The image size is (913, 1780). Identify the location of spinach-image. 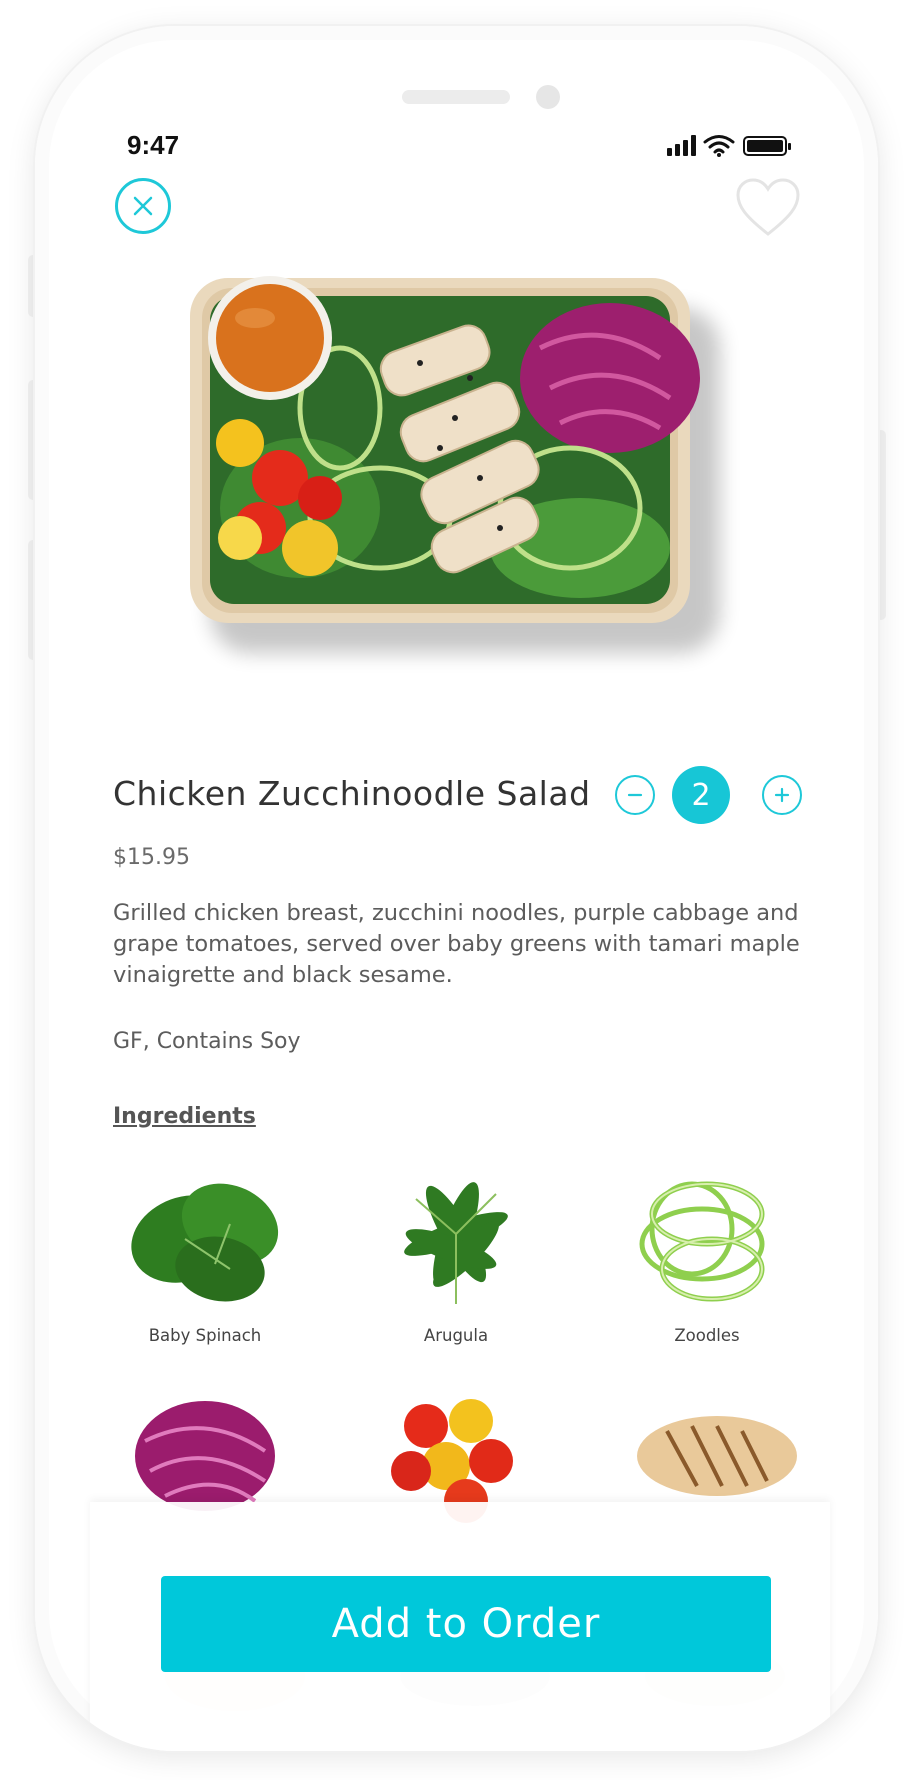
(205, 1239).